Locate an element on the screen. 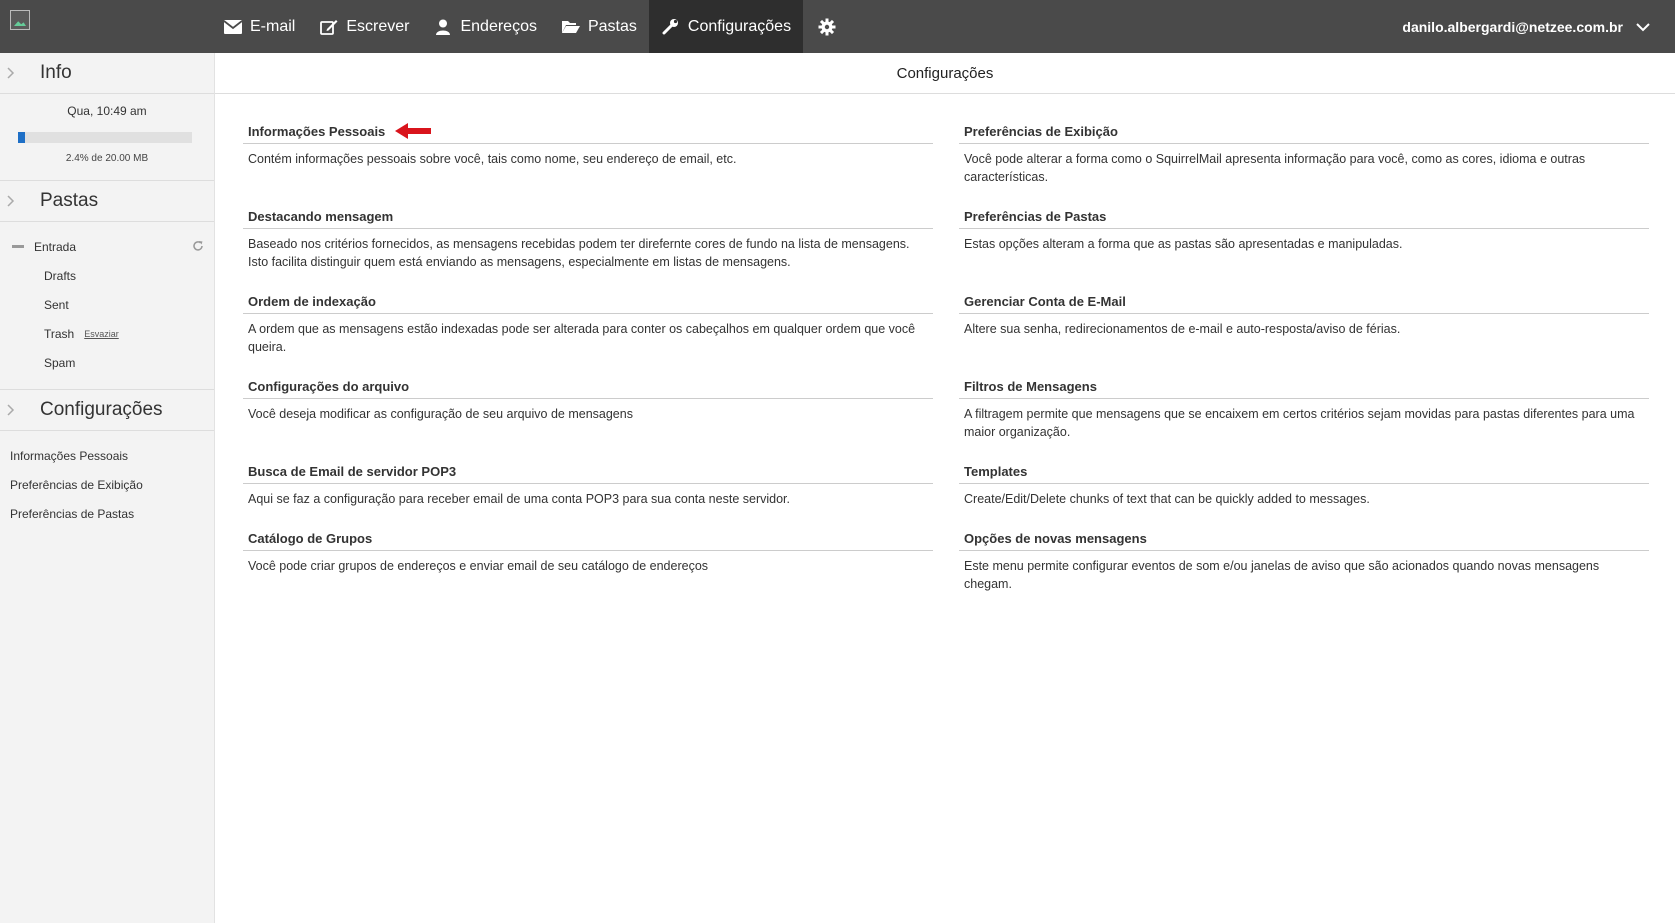  nav-settings: Configurações is located at coordinates (726, 26).